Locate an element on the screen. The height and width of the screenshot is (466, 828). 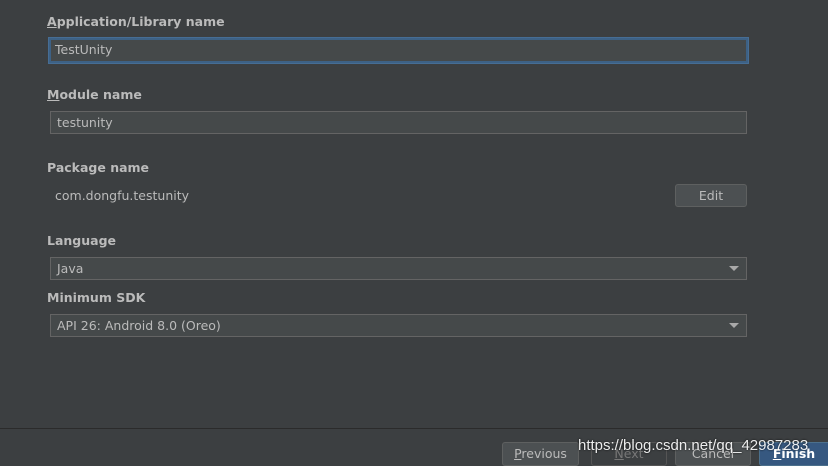
app-name-label: Application/Library name is located at coordinates (136, 21).